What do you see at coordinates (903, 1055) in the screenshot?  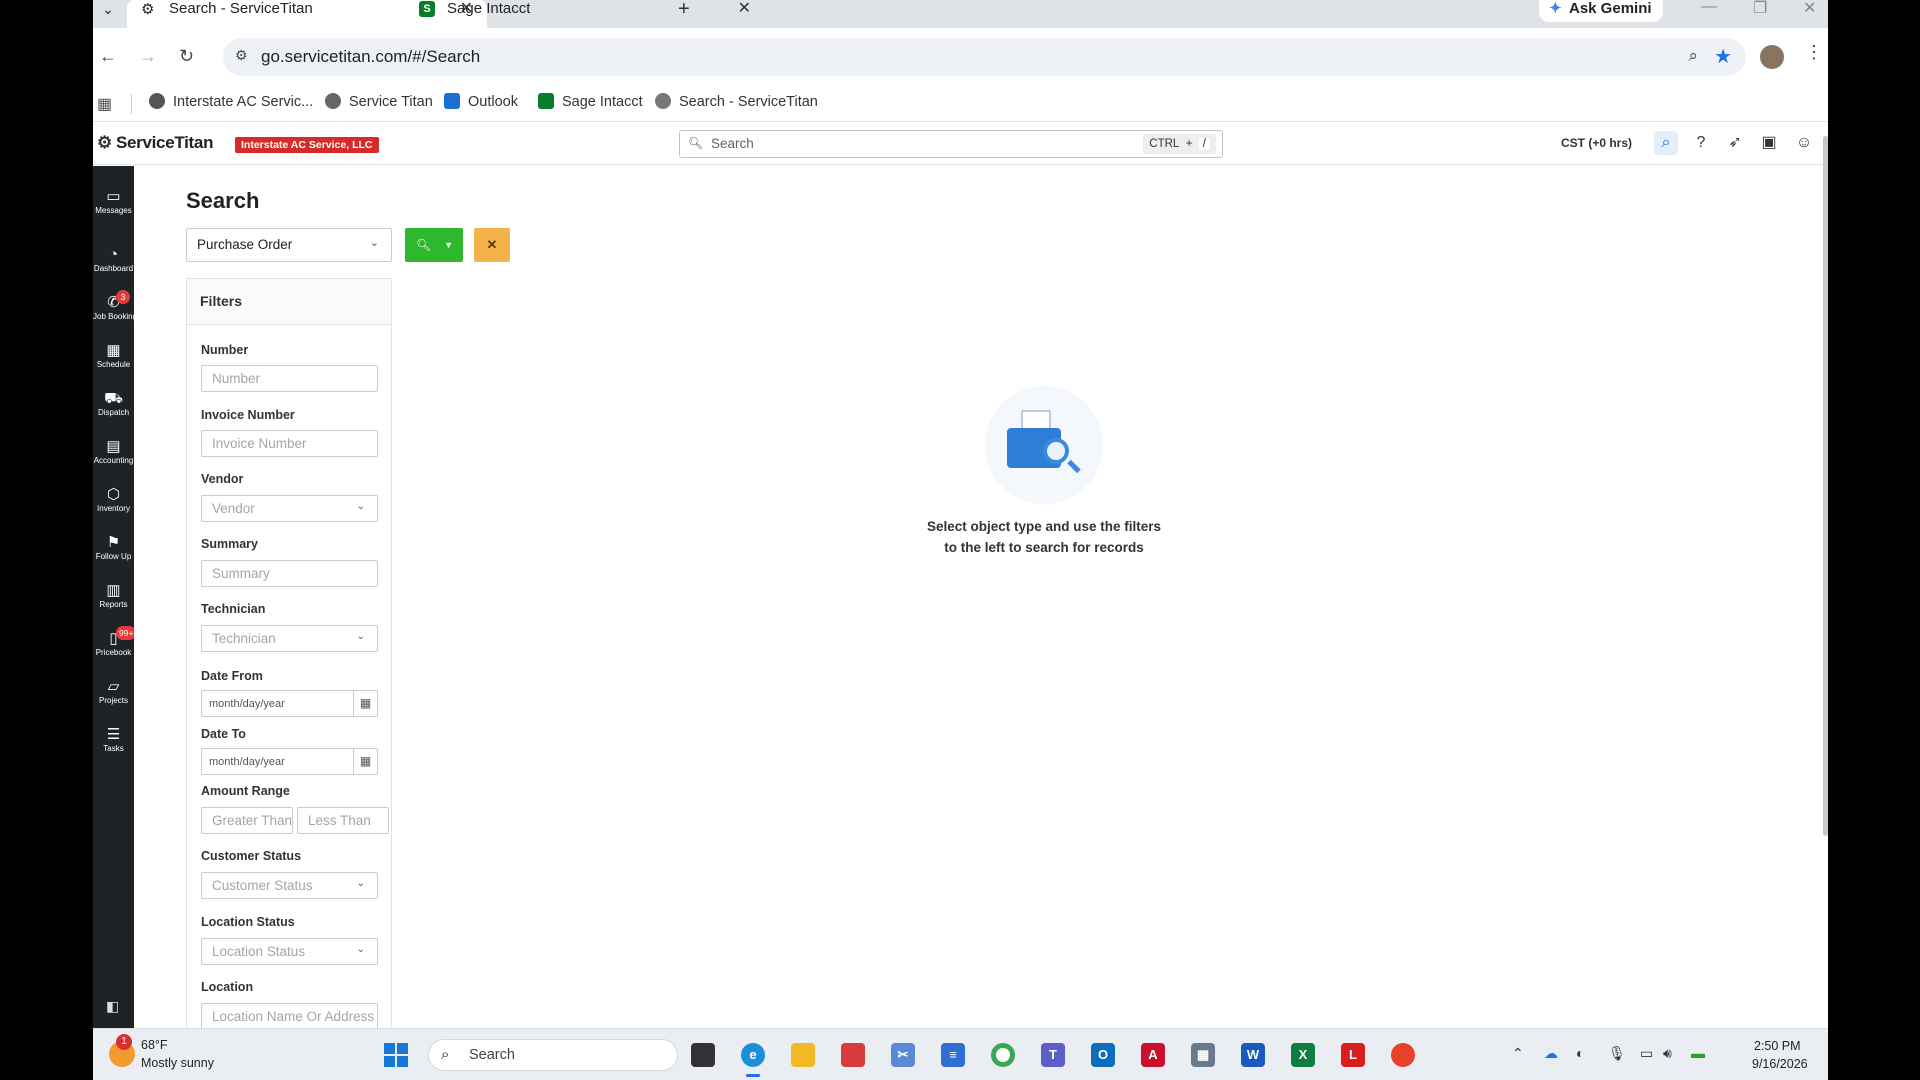 I see `snipping-tool-icon: ✂` at bounding box center [903, 1055].